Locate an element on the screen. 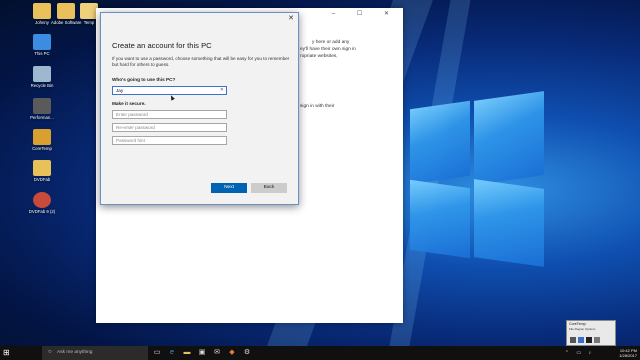 This screenshot has height=360, width=640. window-controls: – ☐ ✕ is located at coordinates (365, 13).